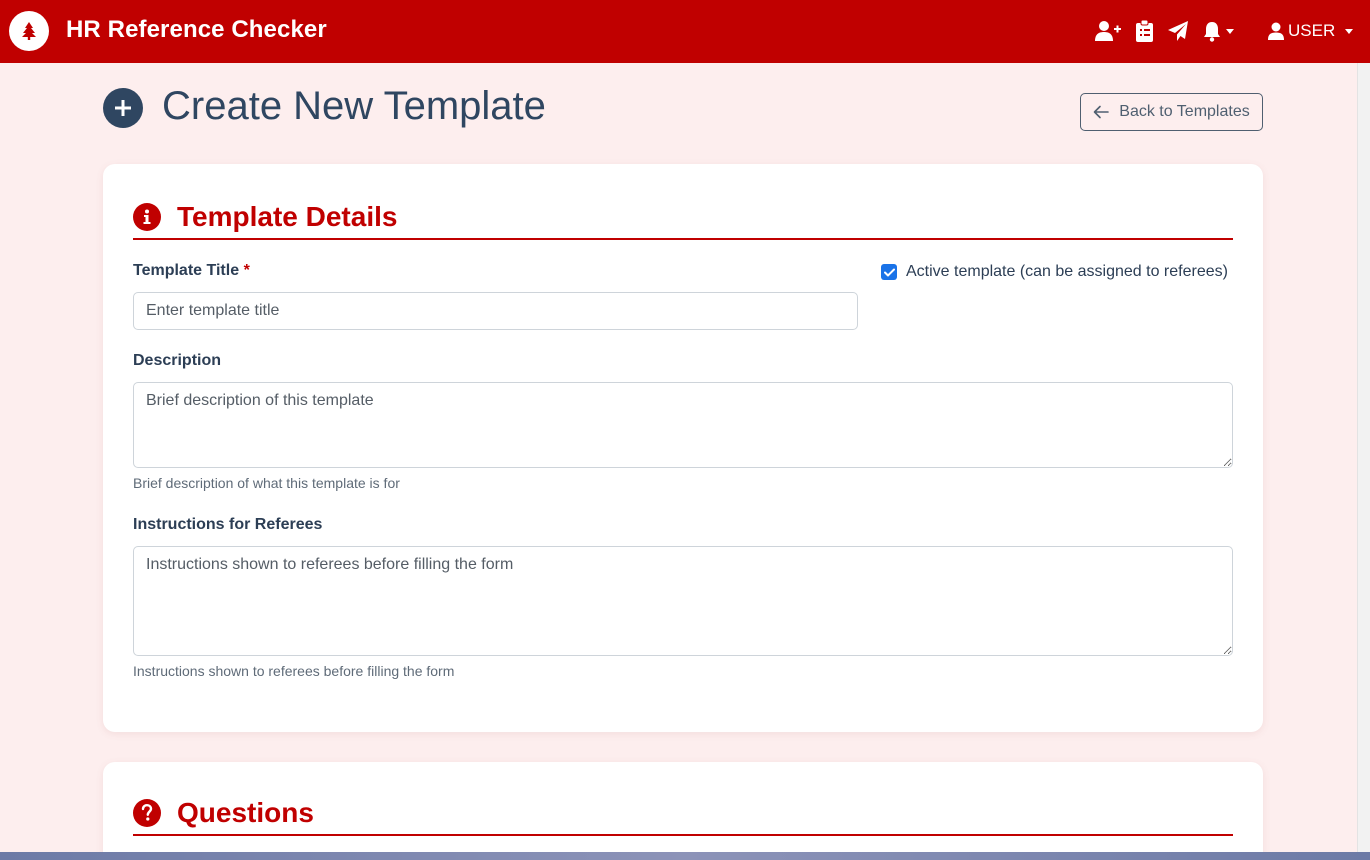  I want to click on description-label: Description, so click(177, 360).